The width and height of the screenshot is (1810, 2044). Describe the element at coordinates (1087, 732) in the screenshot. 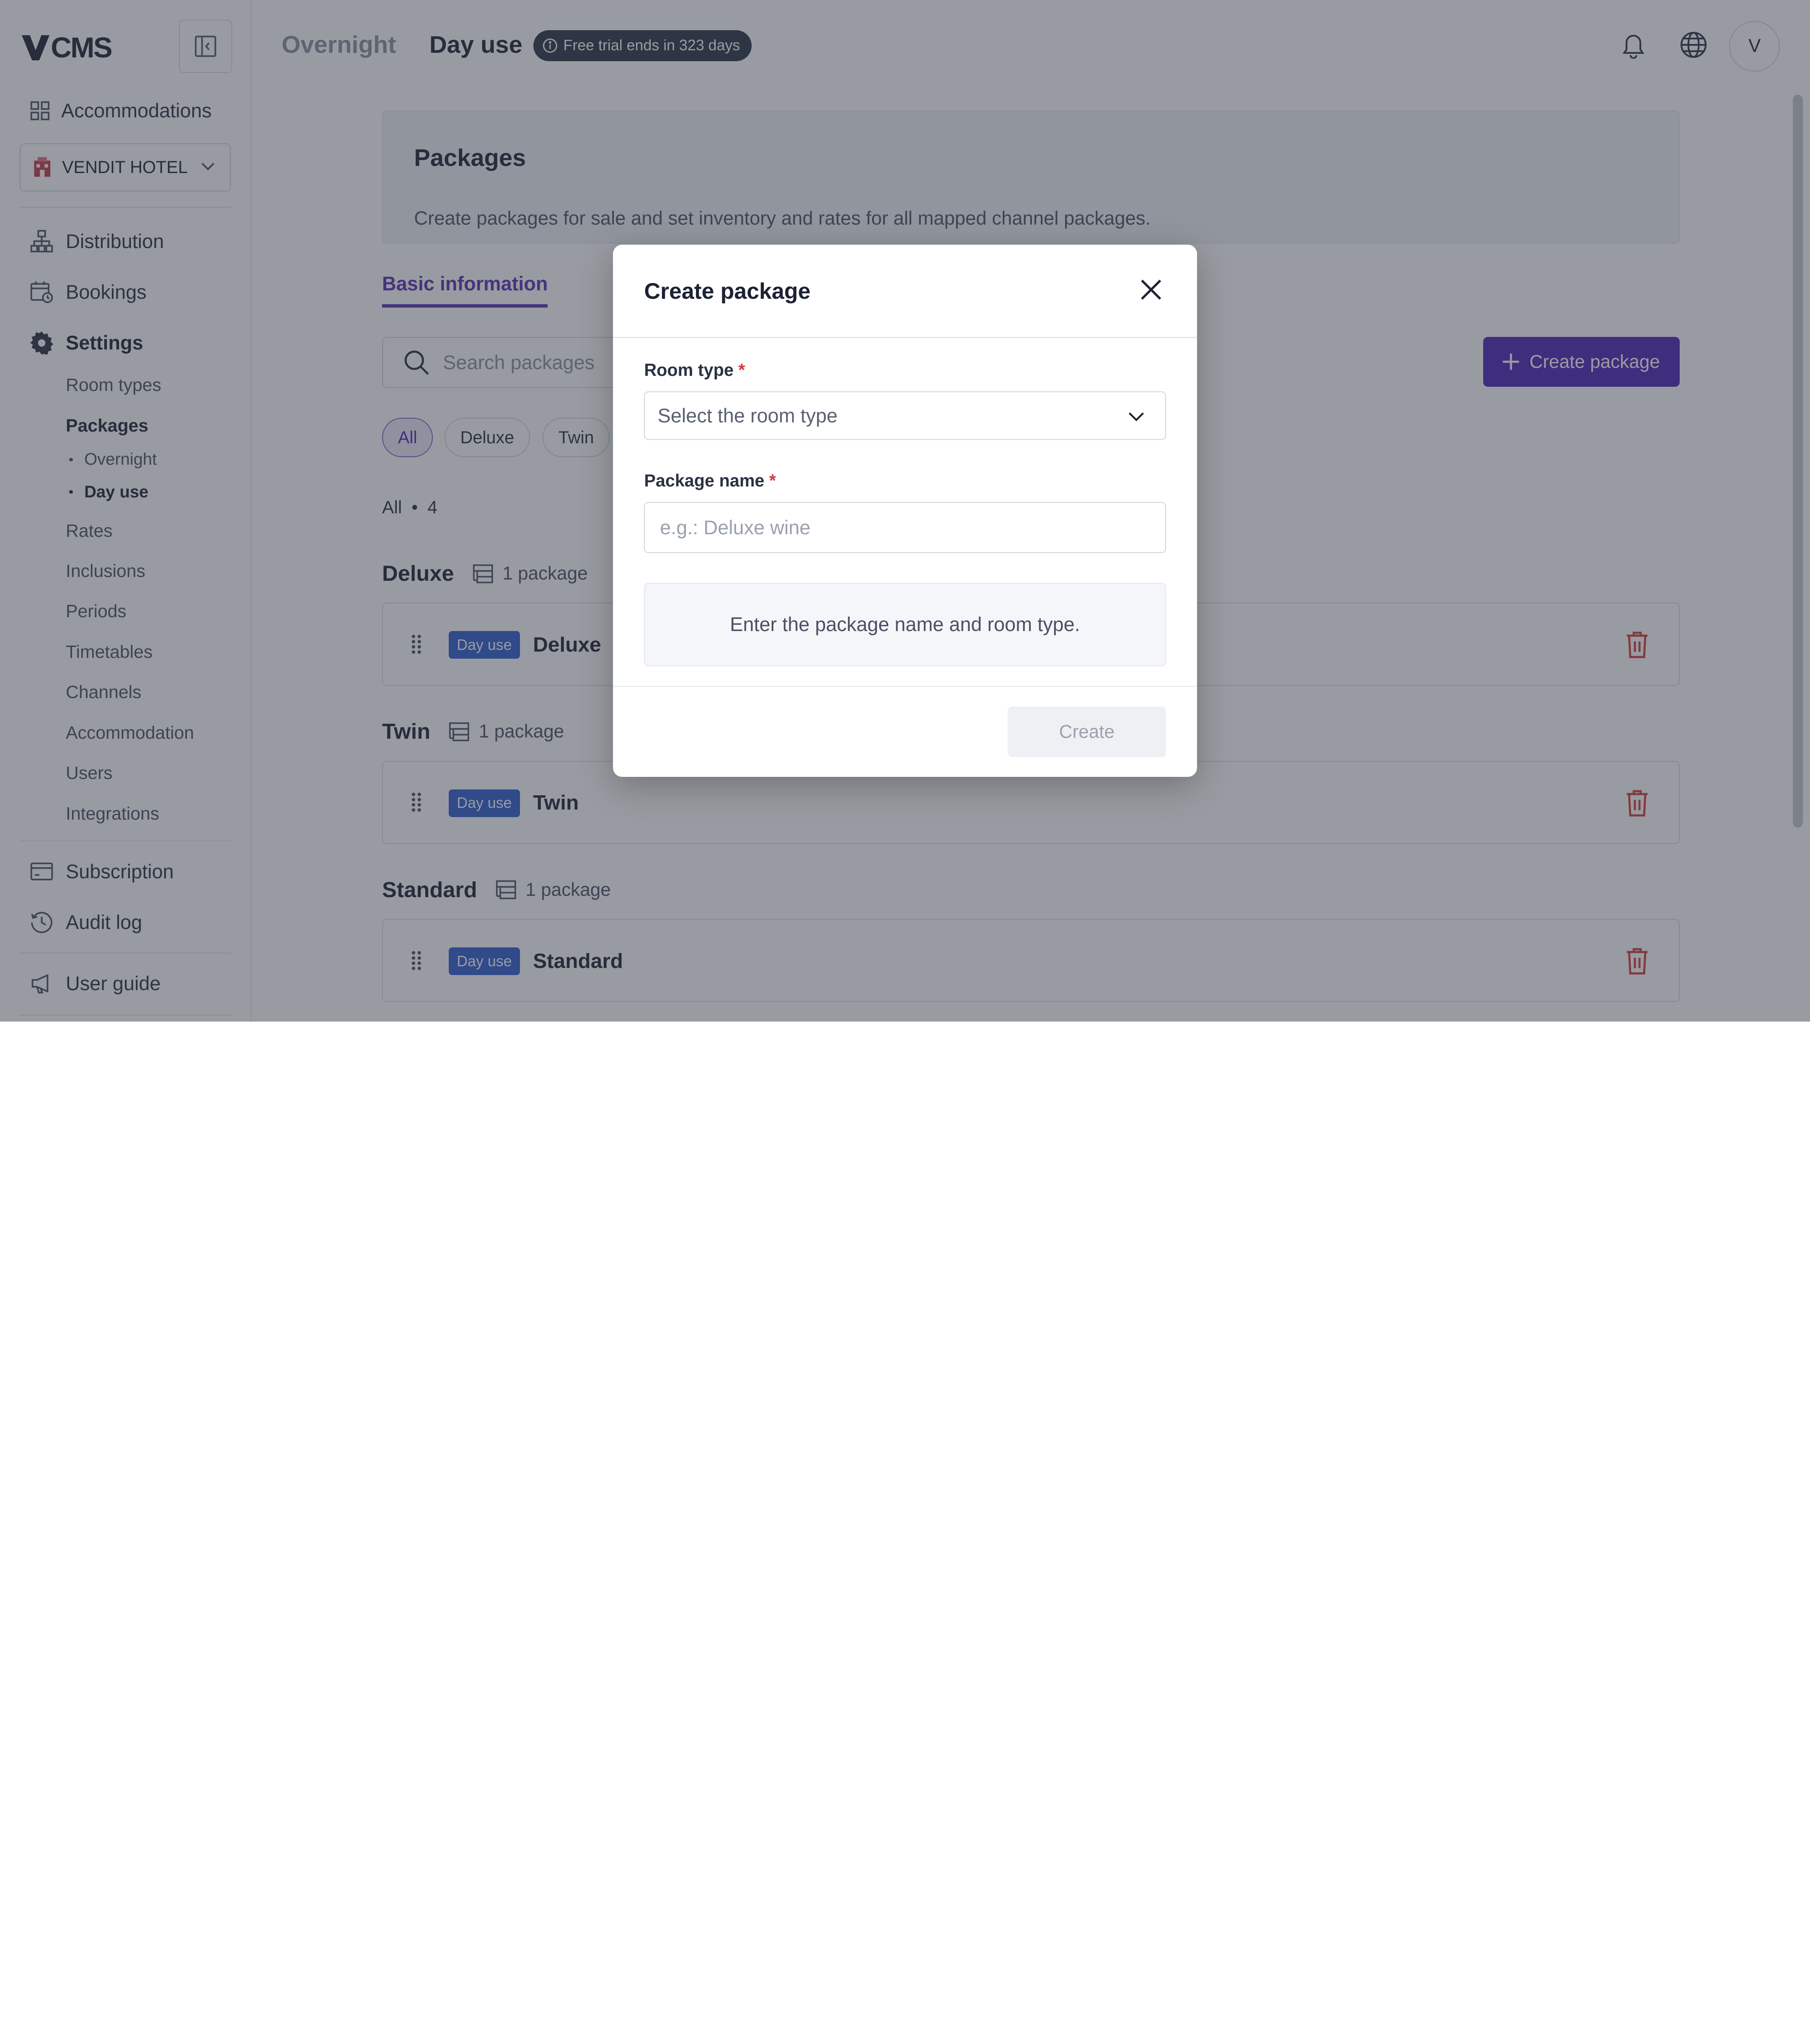

I see `create-button: Create` at that location.